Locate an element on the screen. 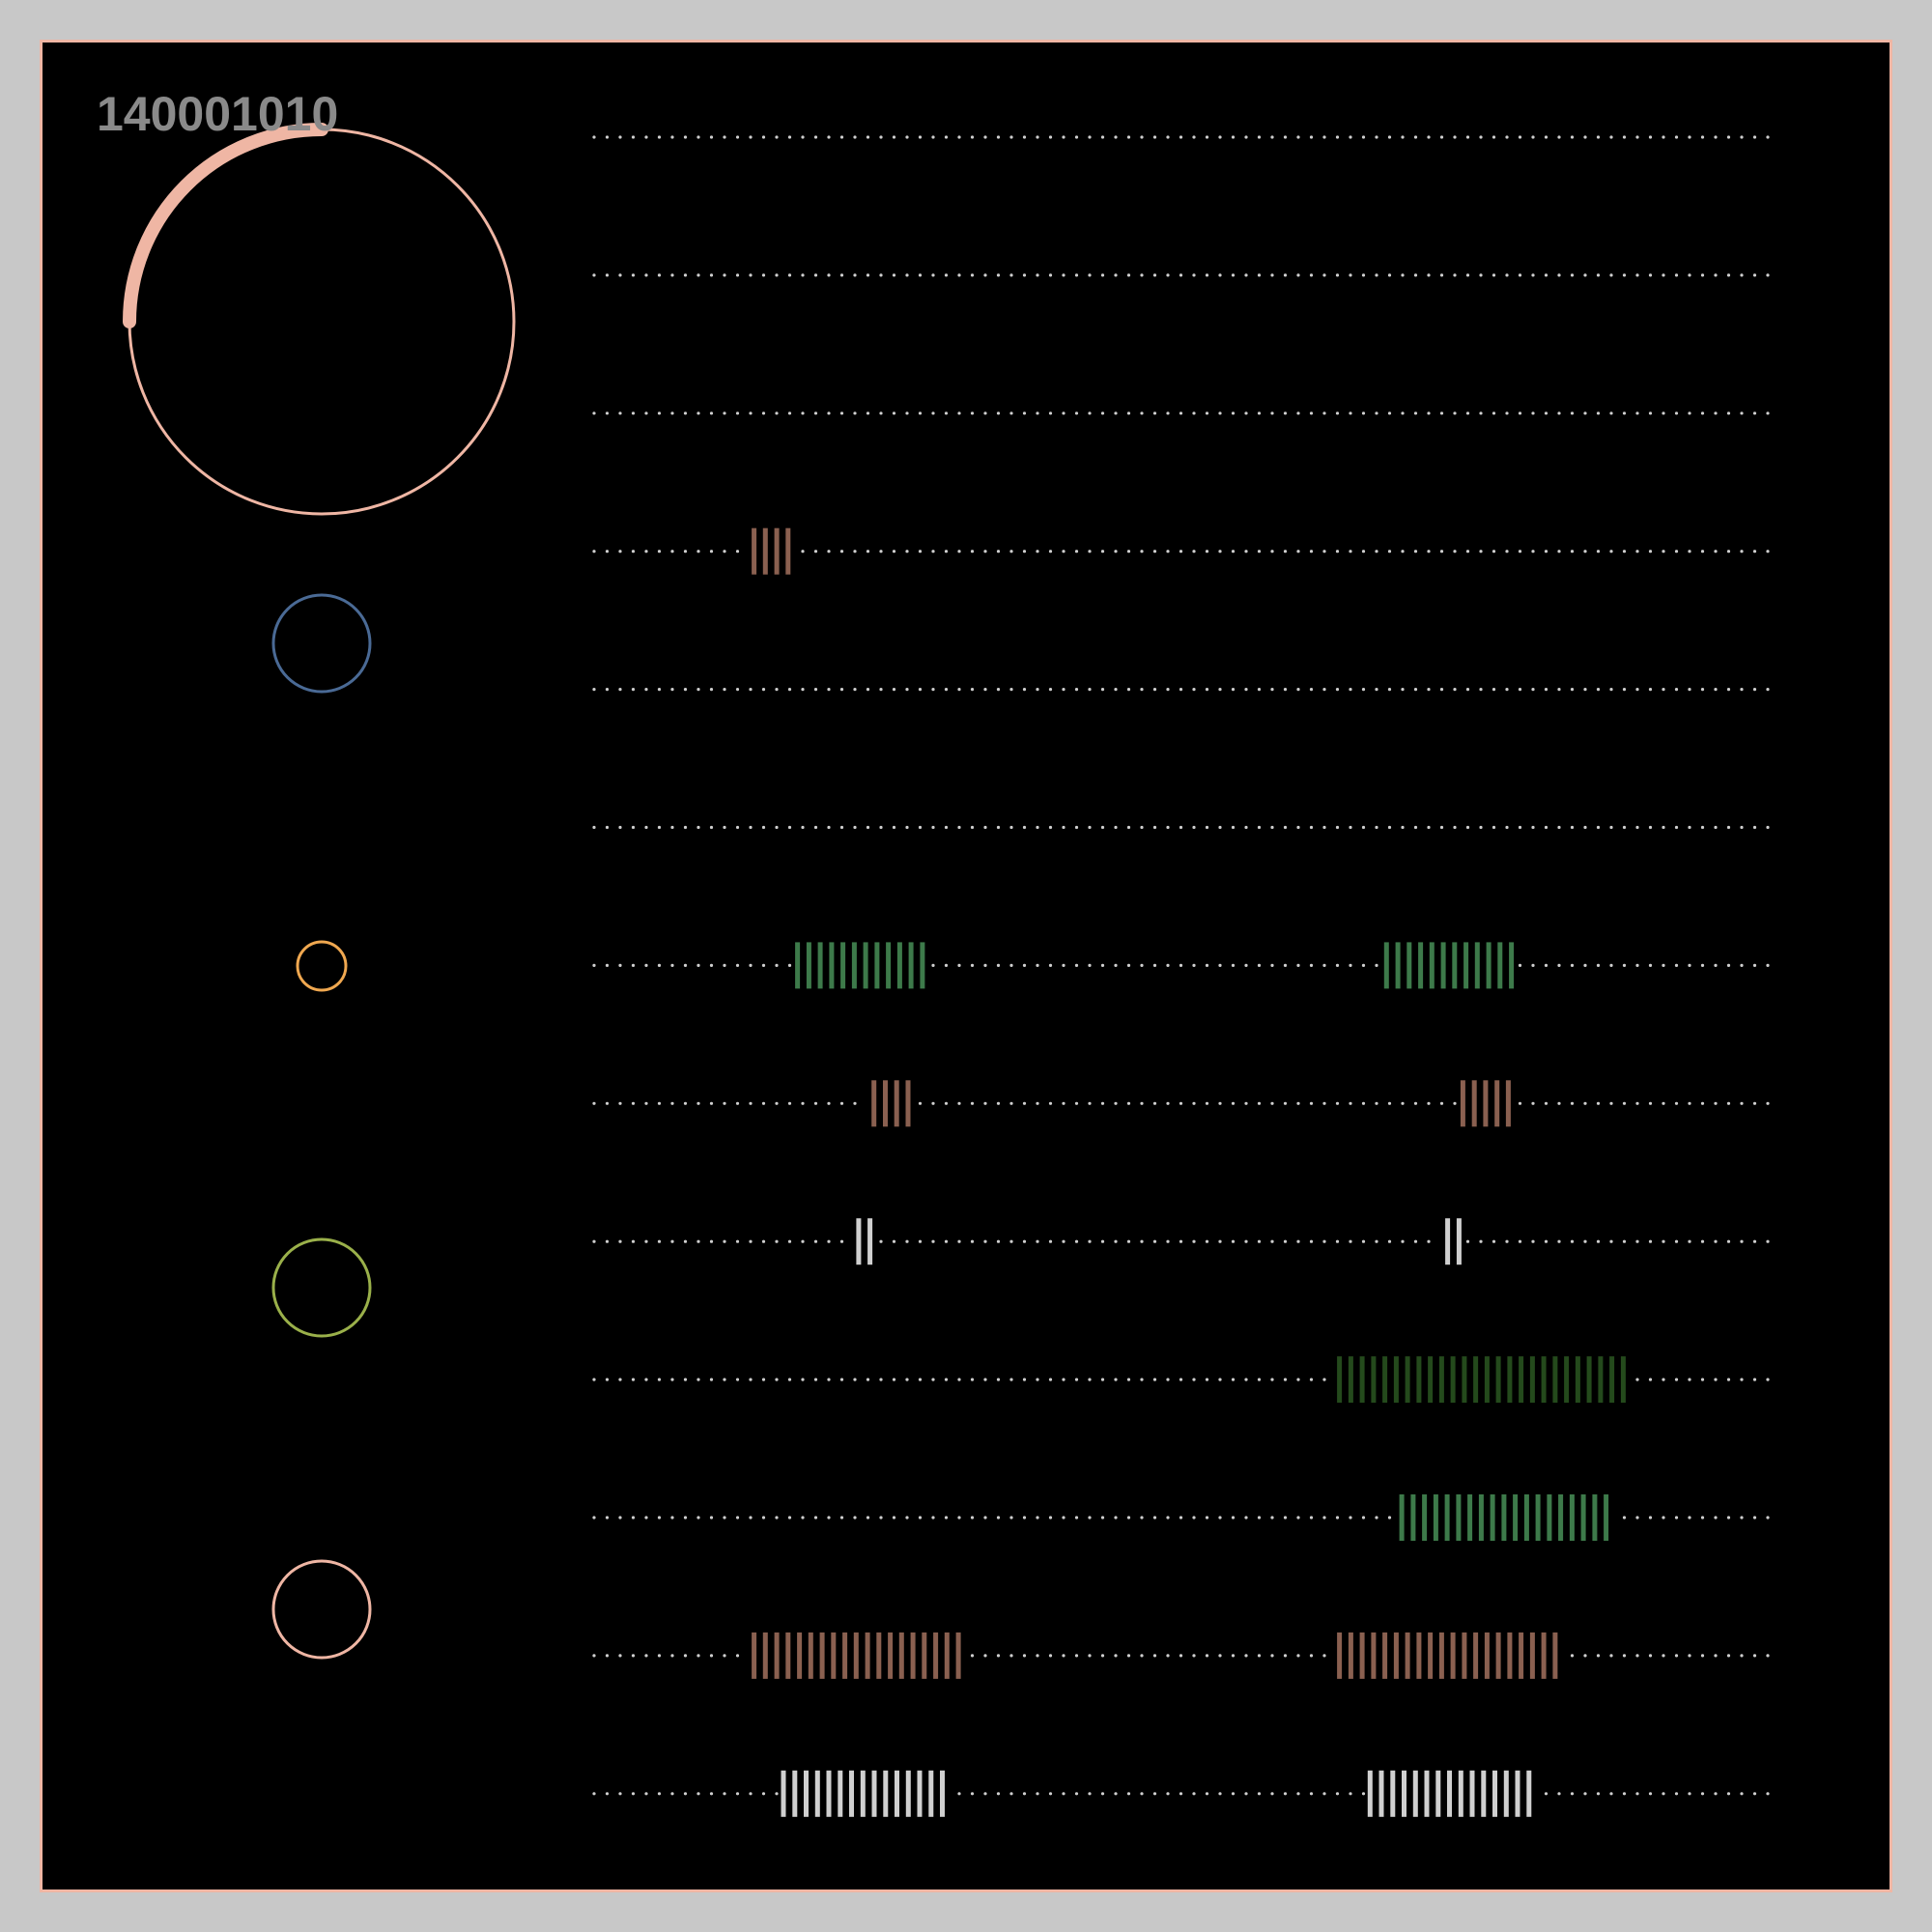 The height and width of the screenshot is (1932, 1932). counter-label: 140001010 is located at coordinates (217, 114).